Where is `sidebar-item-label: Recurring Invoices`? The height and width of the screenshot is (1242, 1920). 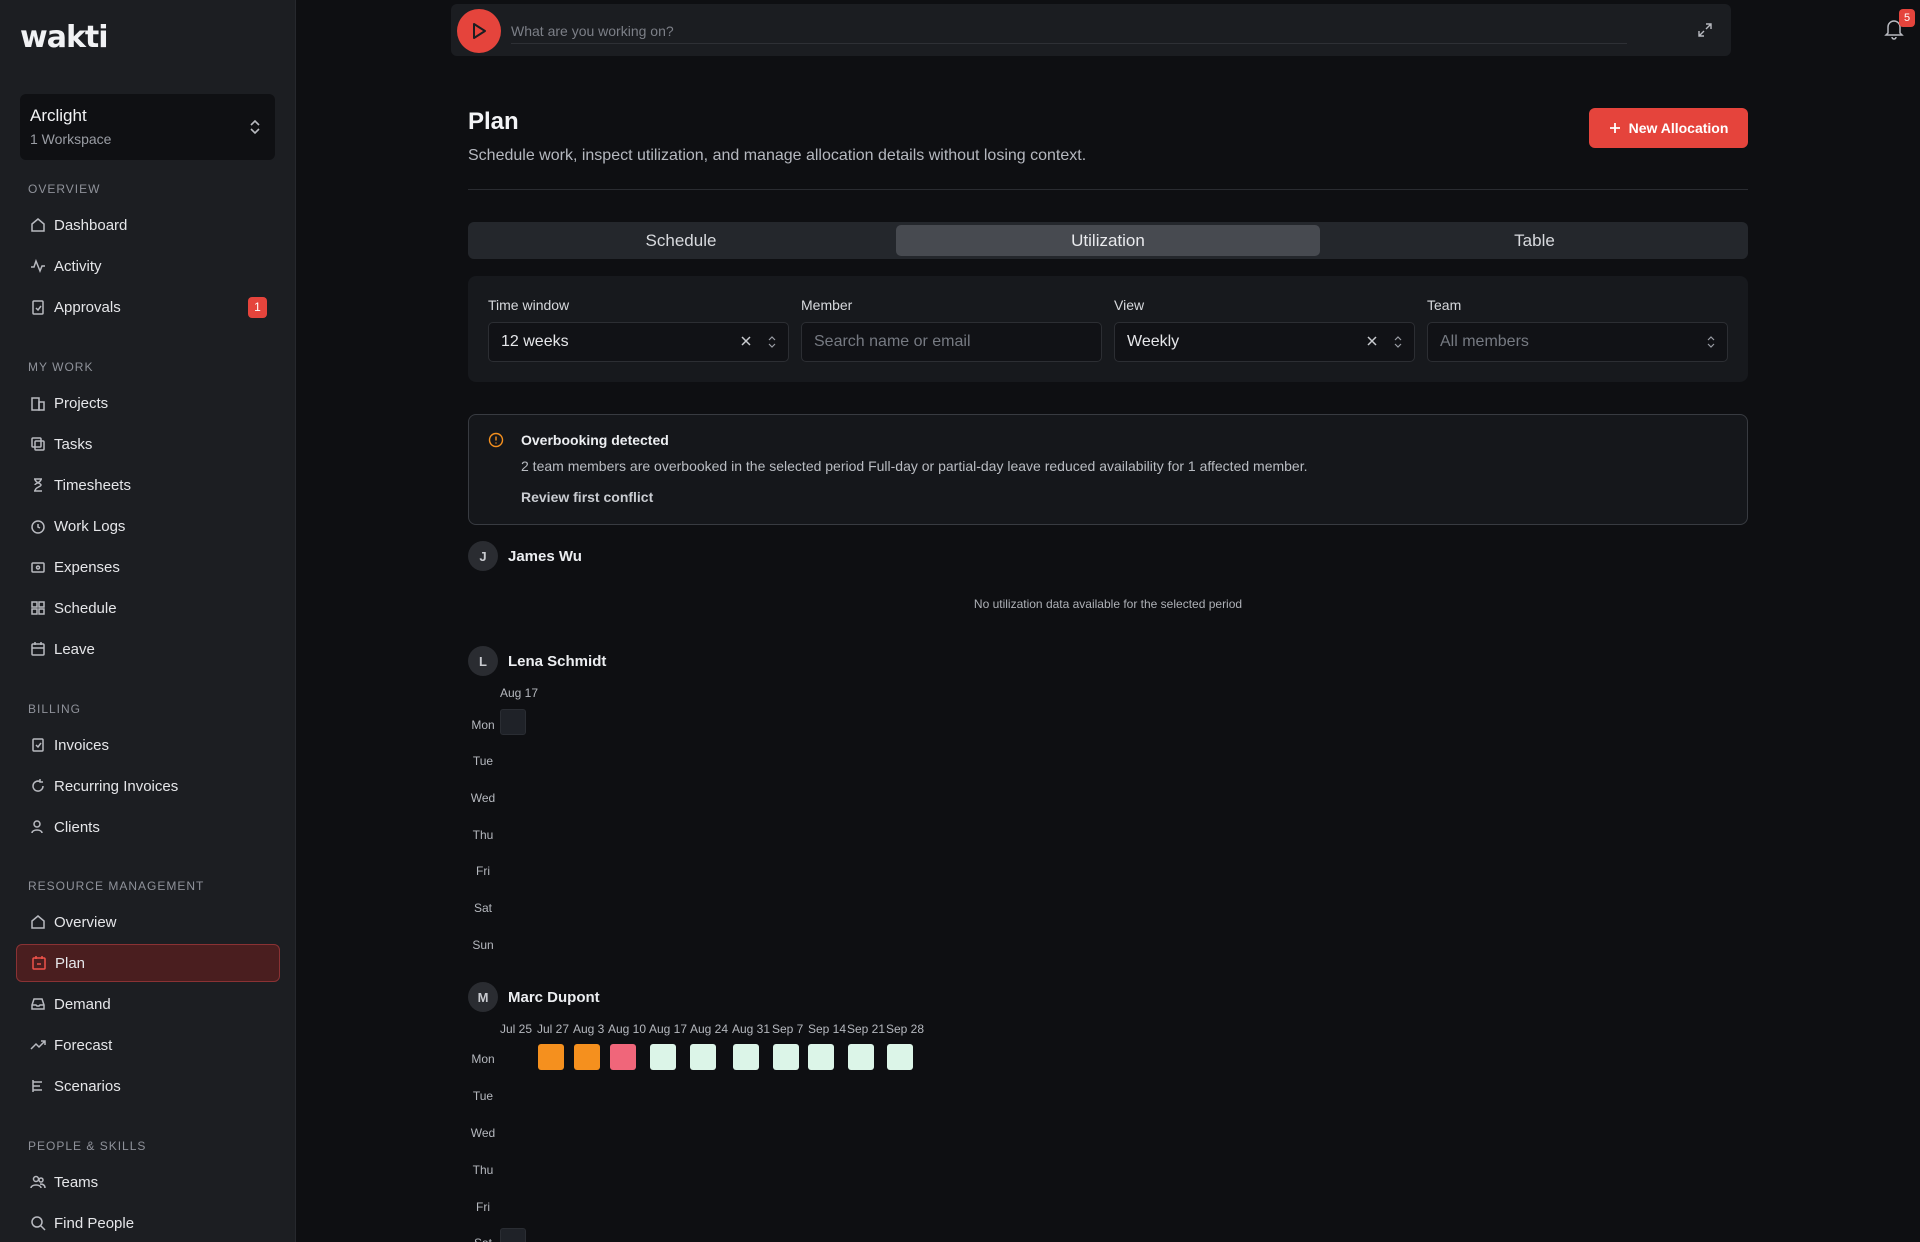
sidebar-item-label: Recurring Invoices is located at coordinates (116, 786).